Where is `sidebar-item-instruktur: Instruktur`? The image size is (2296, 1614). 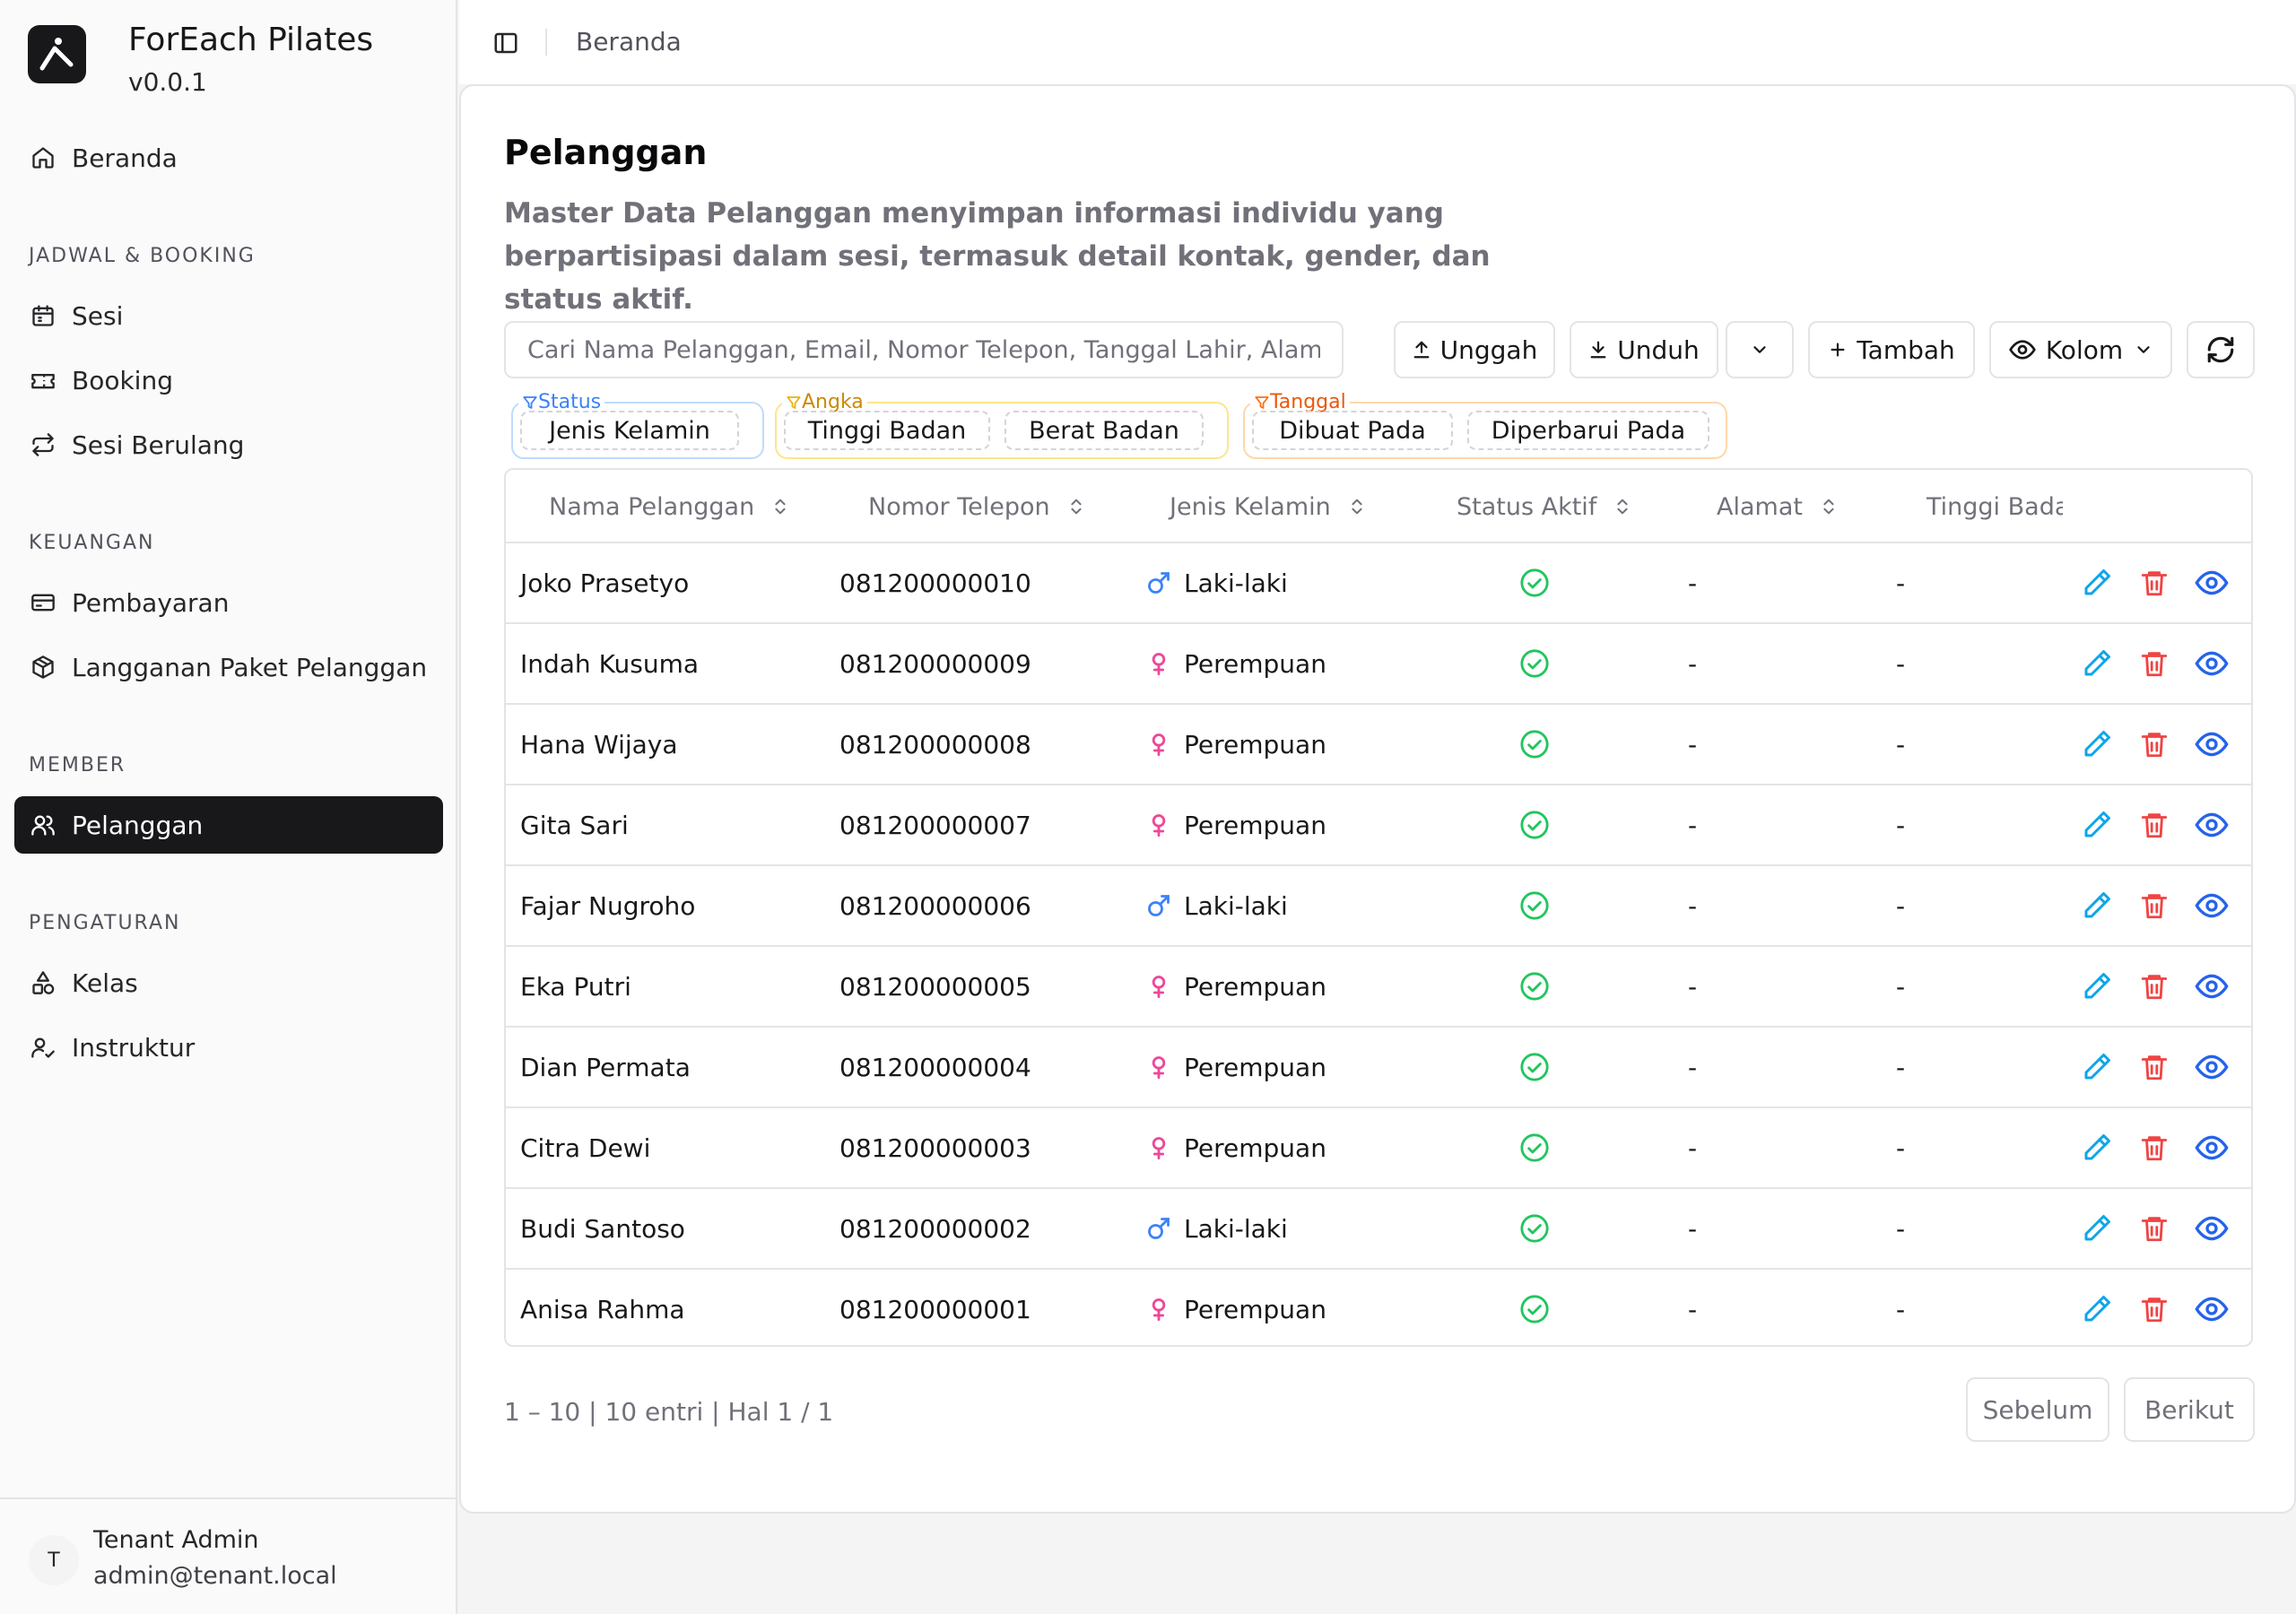
sidebar-item-instruktur: Instruktur is located at coordinates (228, 1047).